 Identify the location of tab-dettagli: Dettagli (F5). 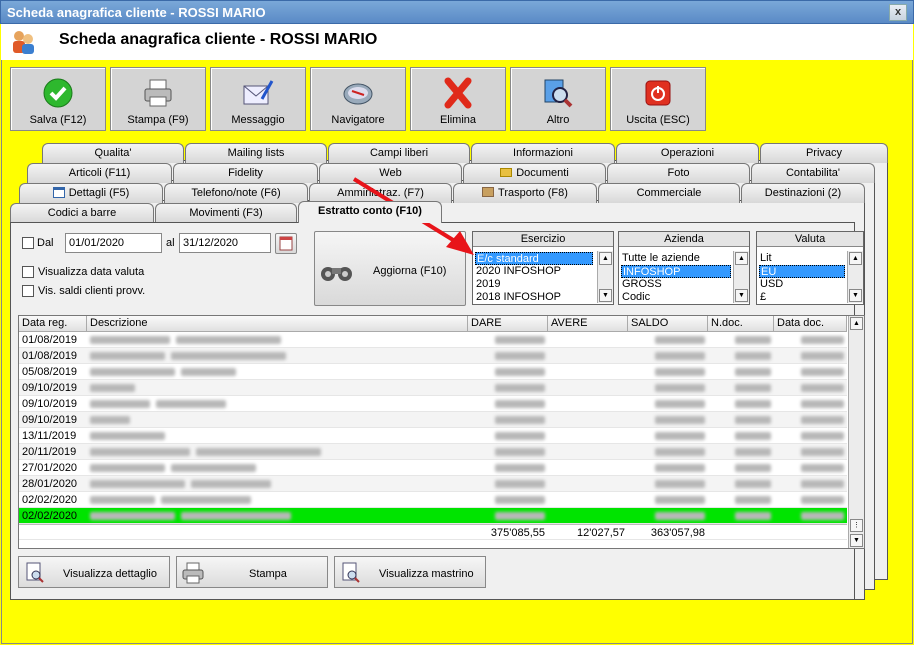
(91, 193).